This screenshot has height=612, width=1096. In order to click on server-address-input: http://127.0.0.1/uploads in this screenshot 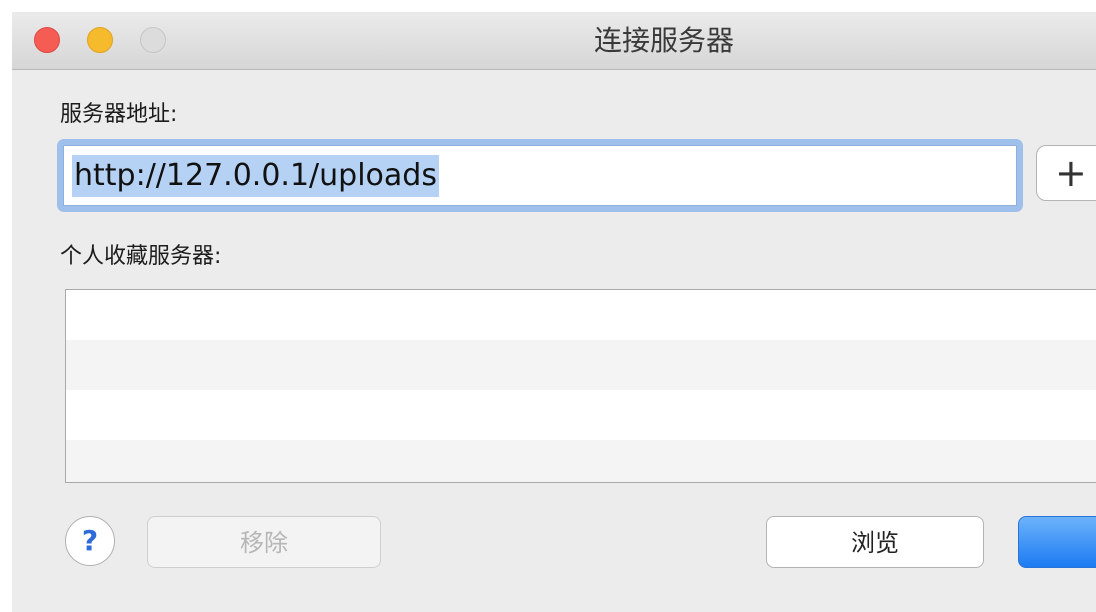, I will do `click(540, 175)`.